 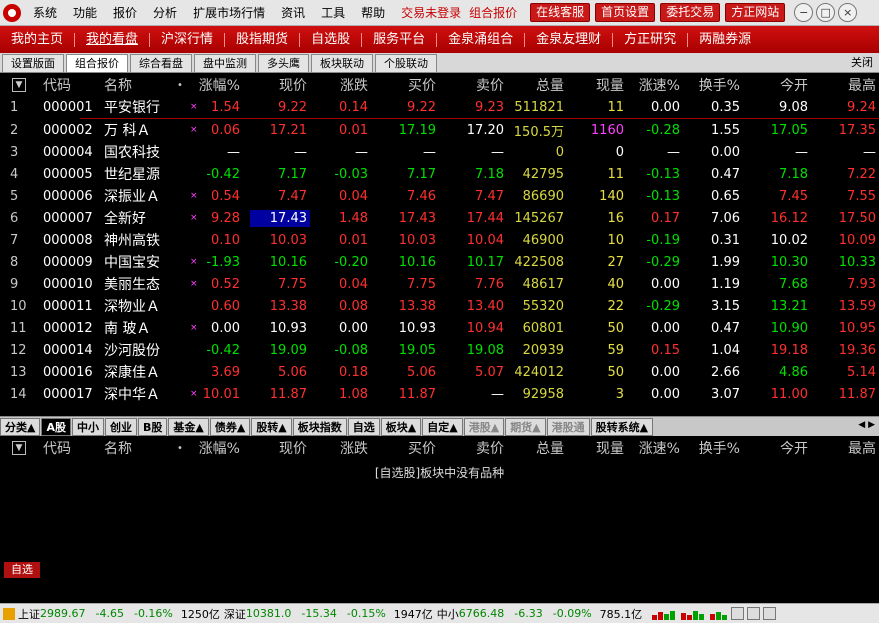 I want to click on quote-column-header: 卖价, so click(x=490, y=85).